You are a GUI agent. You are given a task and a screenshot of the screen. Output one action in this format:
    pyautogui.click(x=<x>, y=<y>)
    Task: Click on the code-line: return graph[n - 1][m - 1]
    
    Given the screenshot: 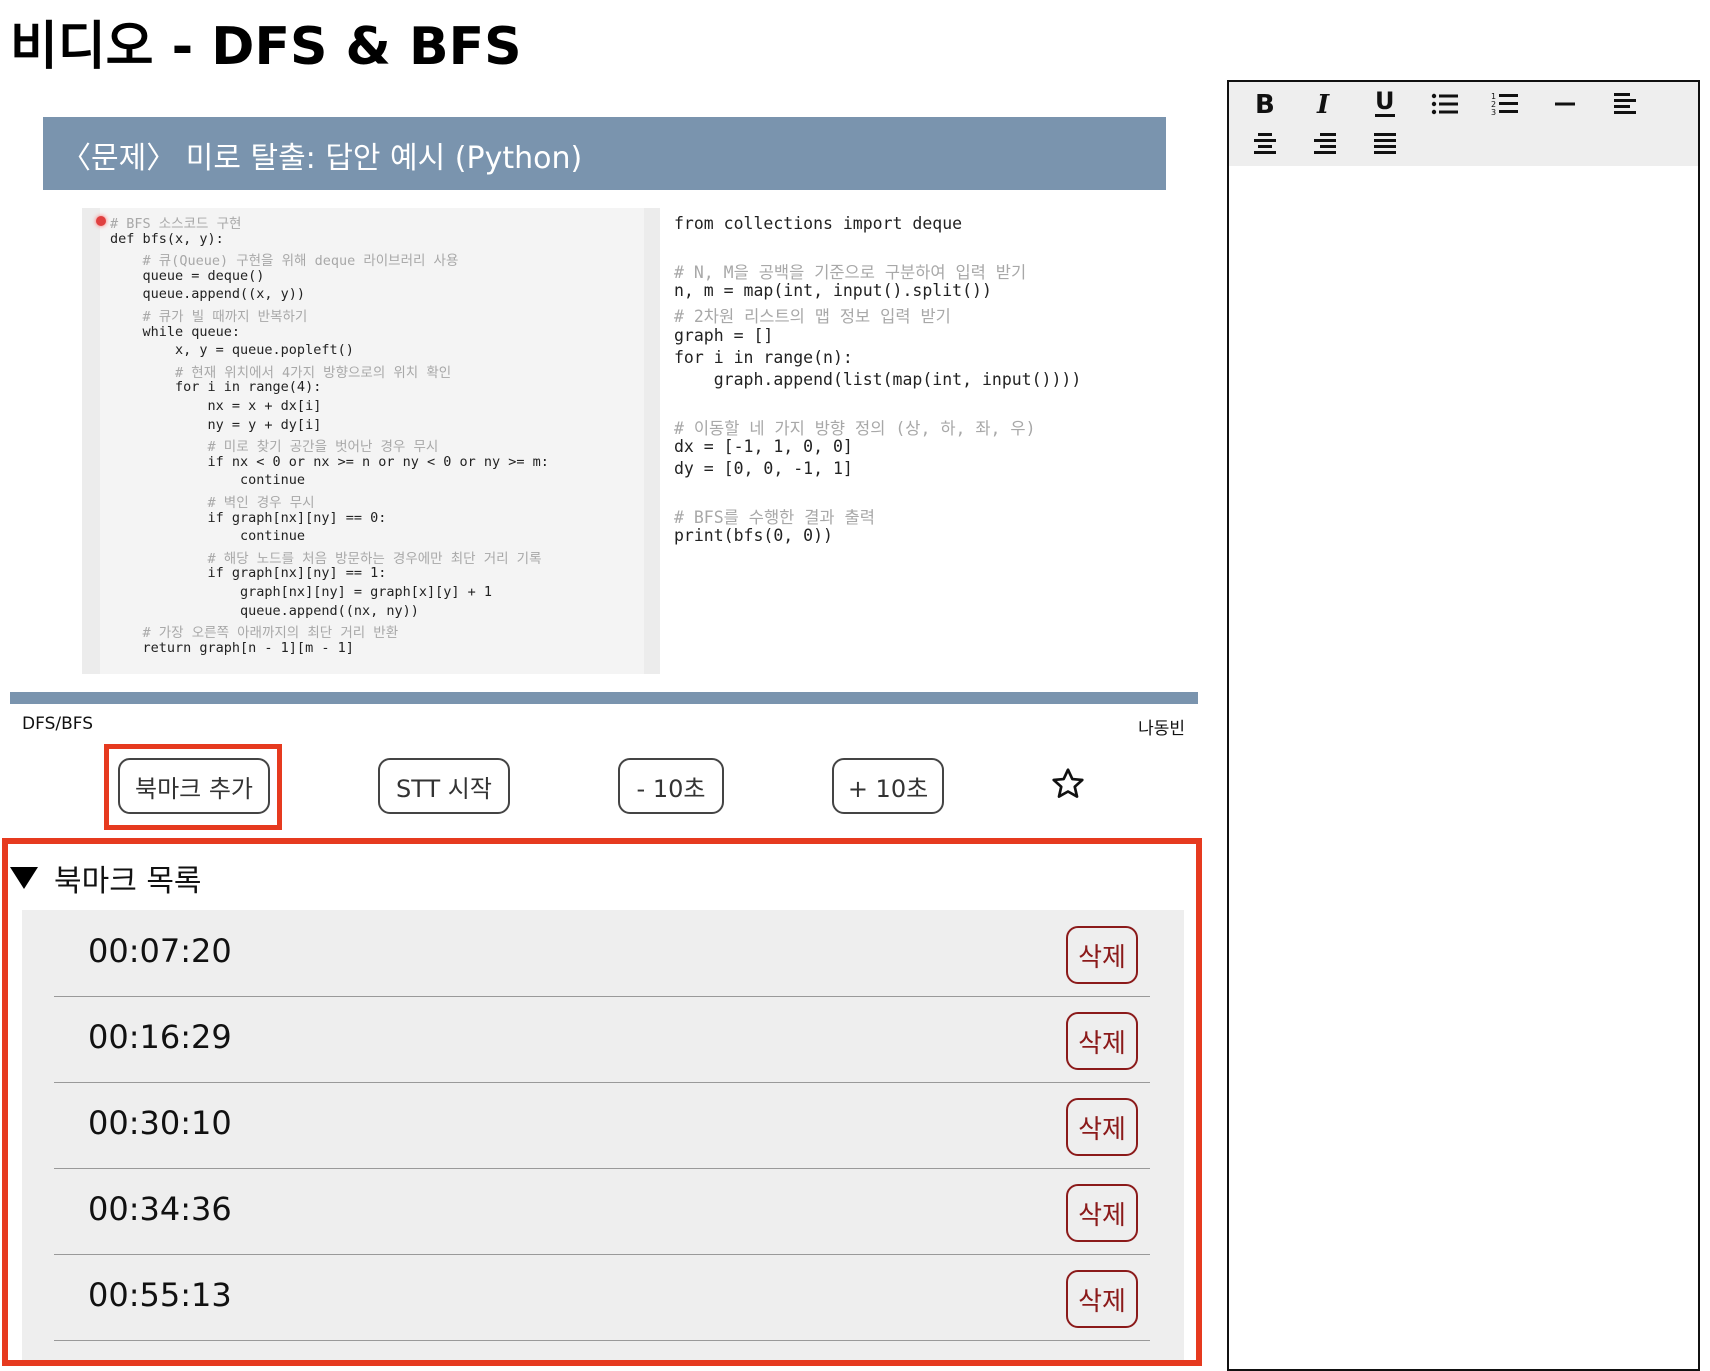 What is the action you would take?
    pyautogui.click(x=232, y=647)
    